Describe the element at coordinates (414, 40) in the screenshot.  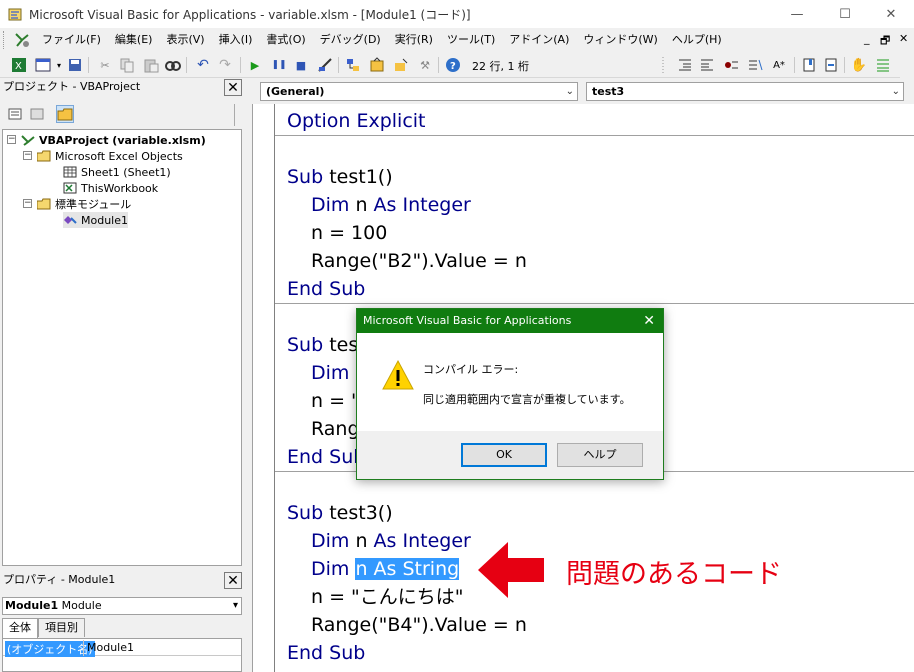
I see `menu-run: 実行(R)` at that location.